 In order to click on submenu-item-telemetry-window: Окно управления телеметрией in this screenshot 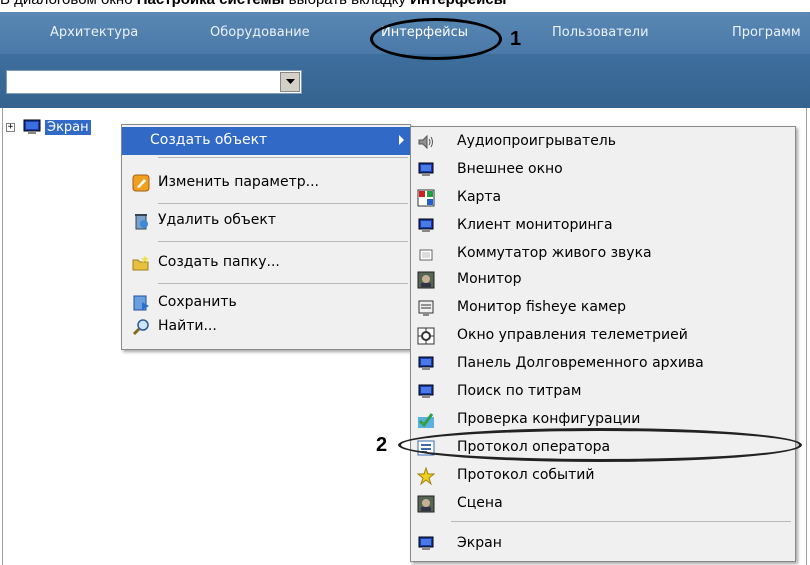, I will do `click(603, 336)`.